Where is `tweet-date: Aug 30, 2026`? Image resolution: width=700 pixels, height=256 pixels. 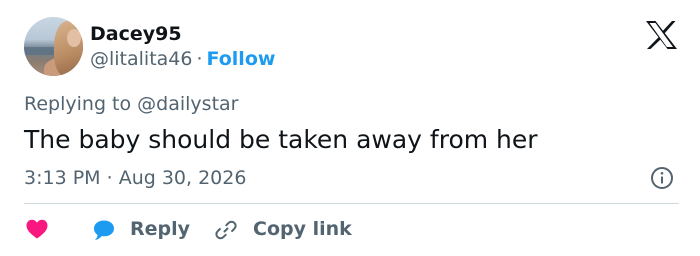 tweet-date: Aug 30, 2026 is located at coordinates (182, 178).